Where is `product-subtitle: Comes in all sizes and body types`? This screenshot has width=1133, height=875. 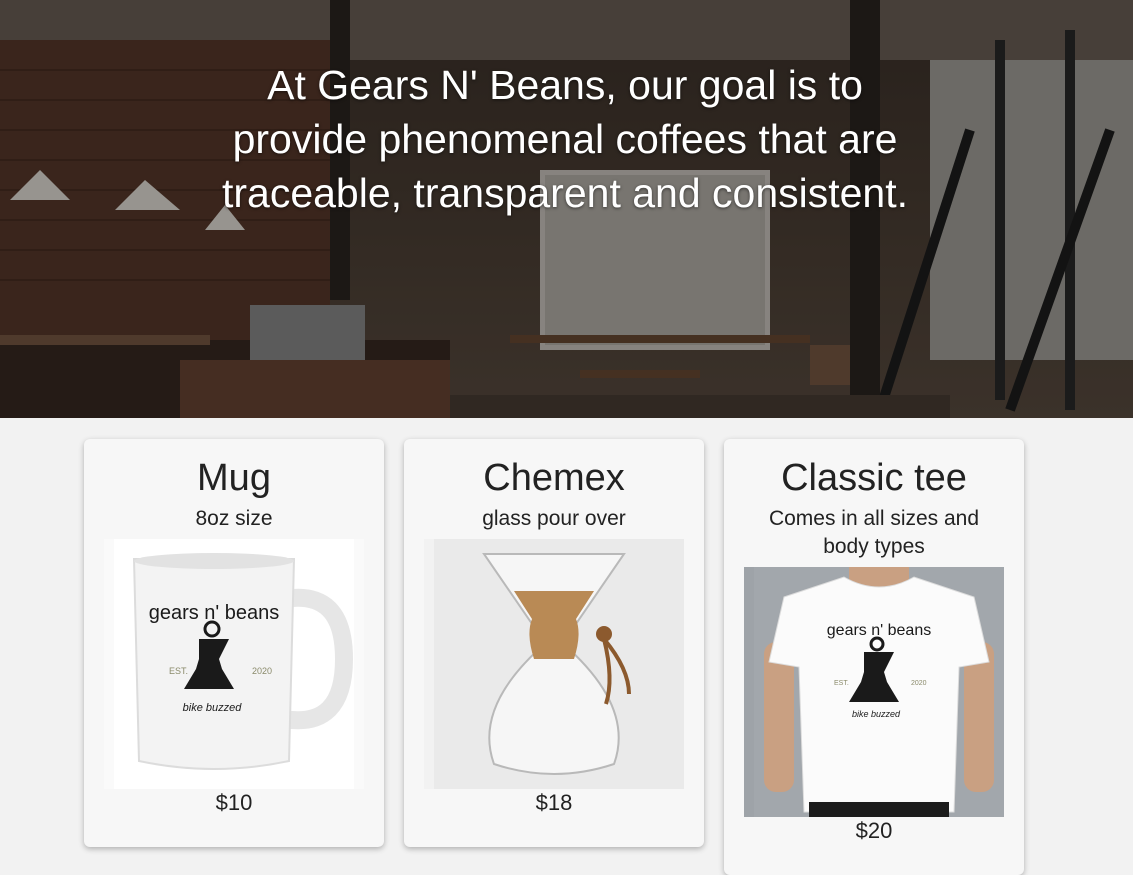
product-subtitle: Comes in all sizes and body types is located at coordinates (874, 532).